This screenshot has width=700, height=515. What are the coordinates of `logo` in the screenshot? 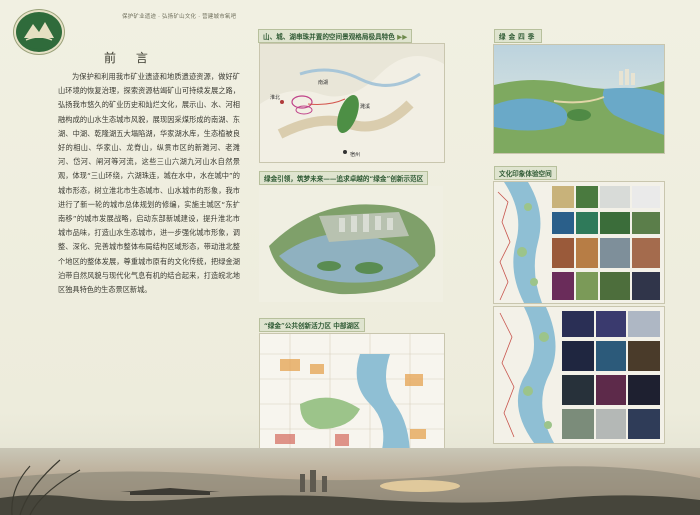 It's located at (39, 32).